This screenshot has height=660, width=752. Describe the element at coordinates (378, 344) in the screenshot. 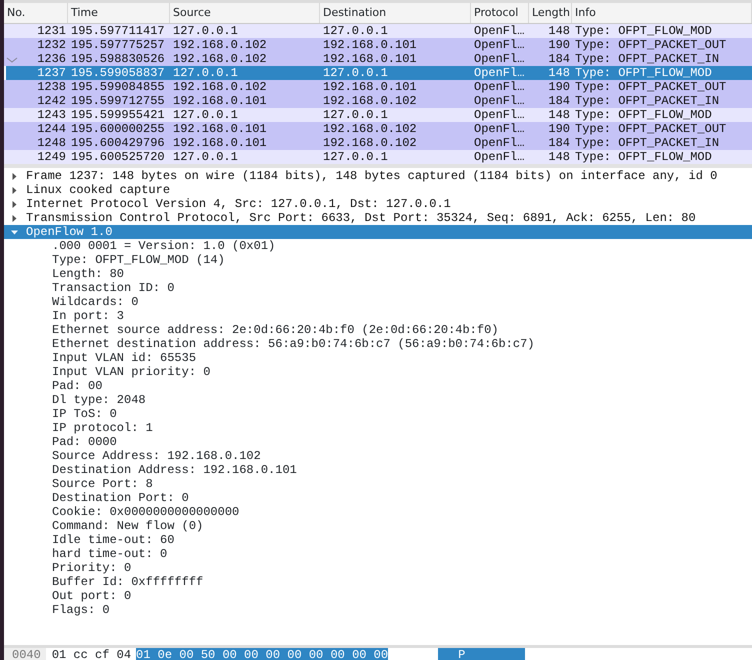

I see `tree-field: Ethernet destination address: 56:a9:b0:74:6b:c7 (56:a9:b0:74:6b:c7)` at that location.